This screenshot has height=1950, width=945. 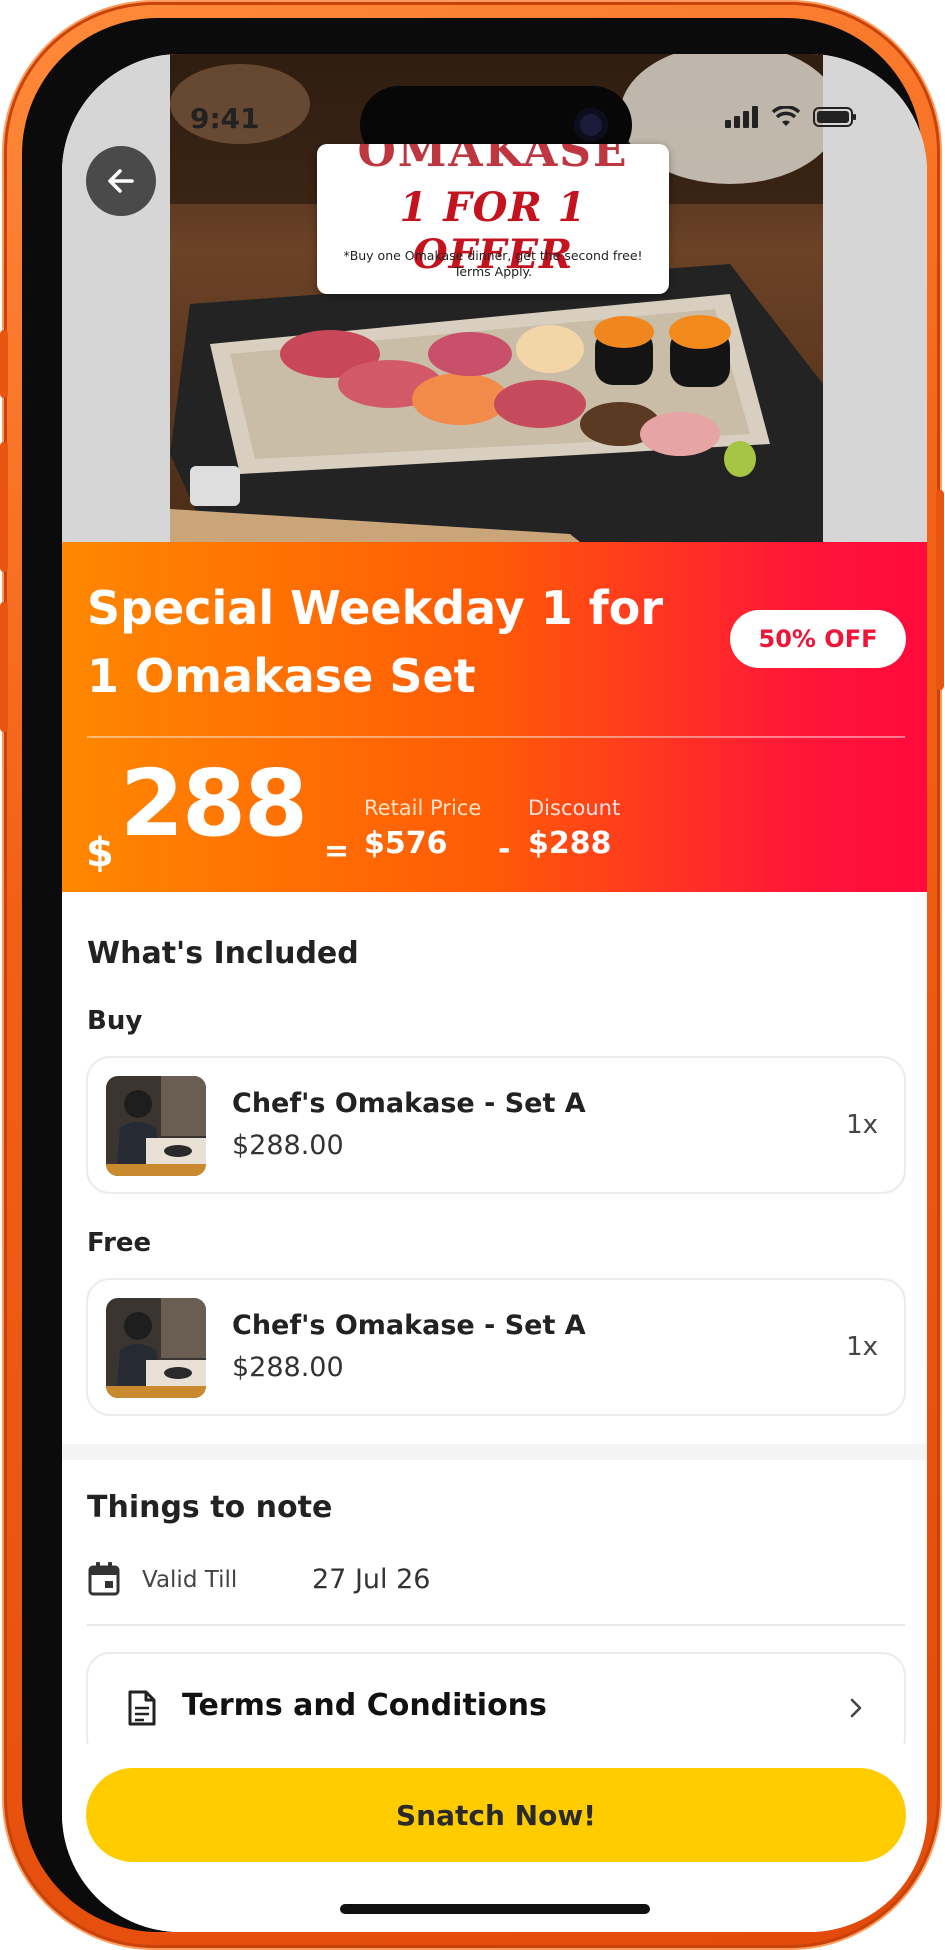 I want to click on retail-price-value: $576, so click(x=406, y=843).